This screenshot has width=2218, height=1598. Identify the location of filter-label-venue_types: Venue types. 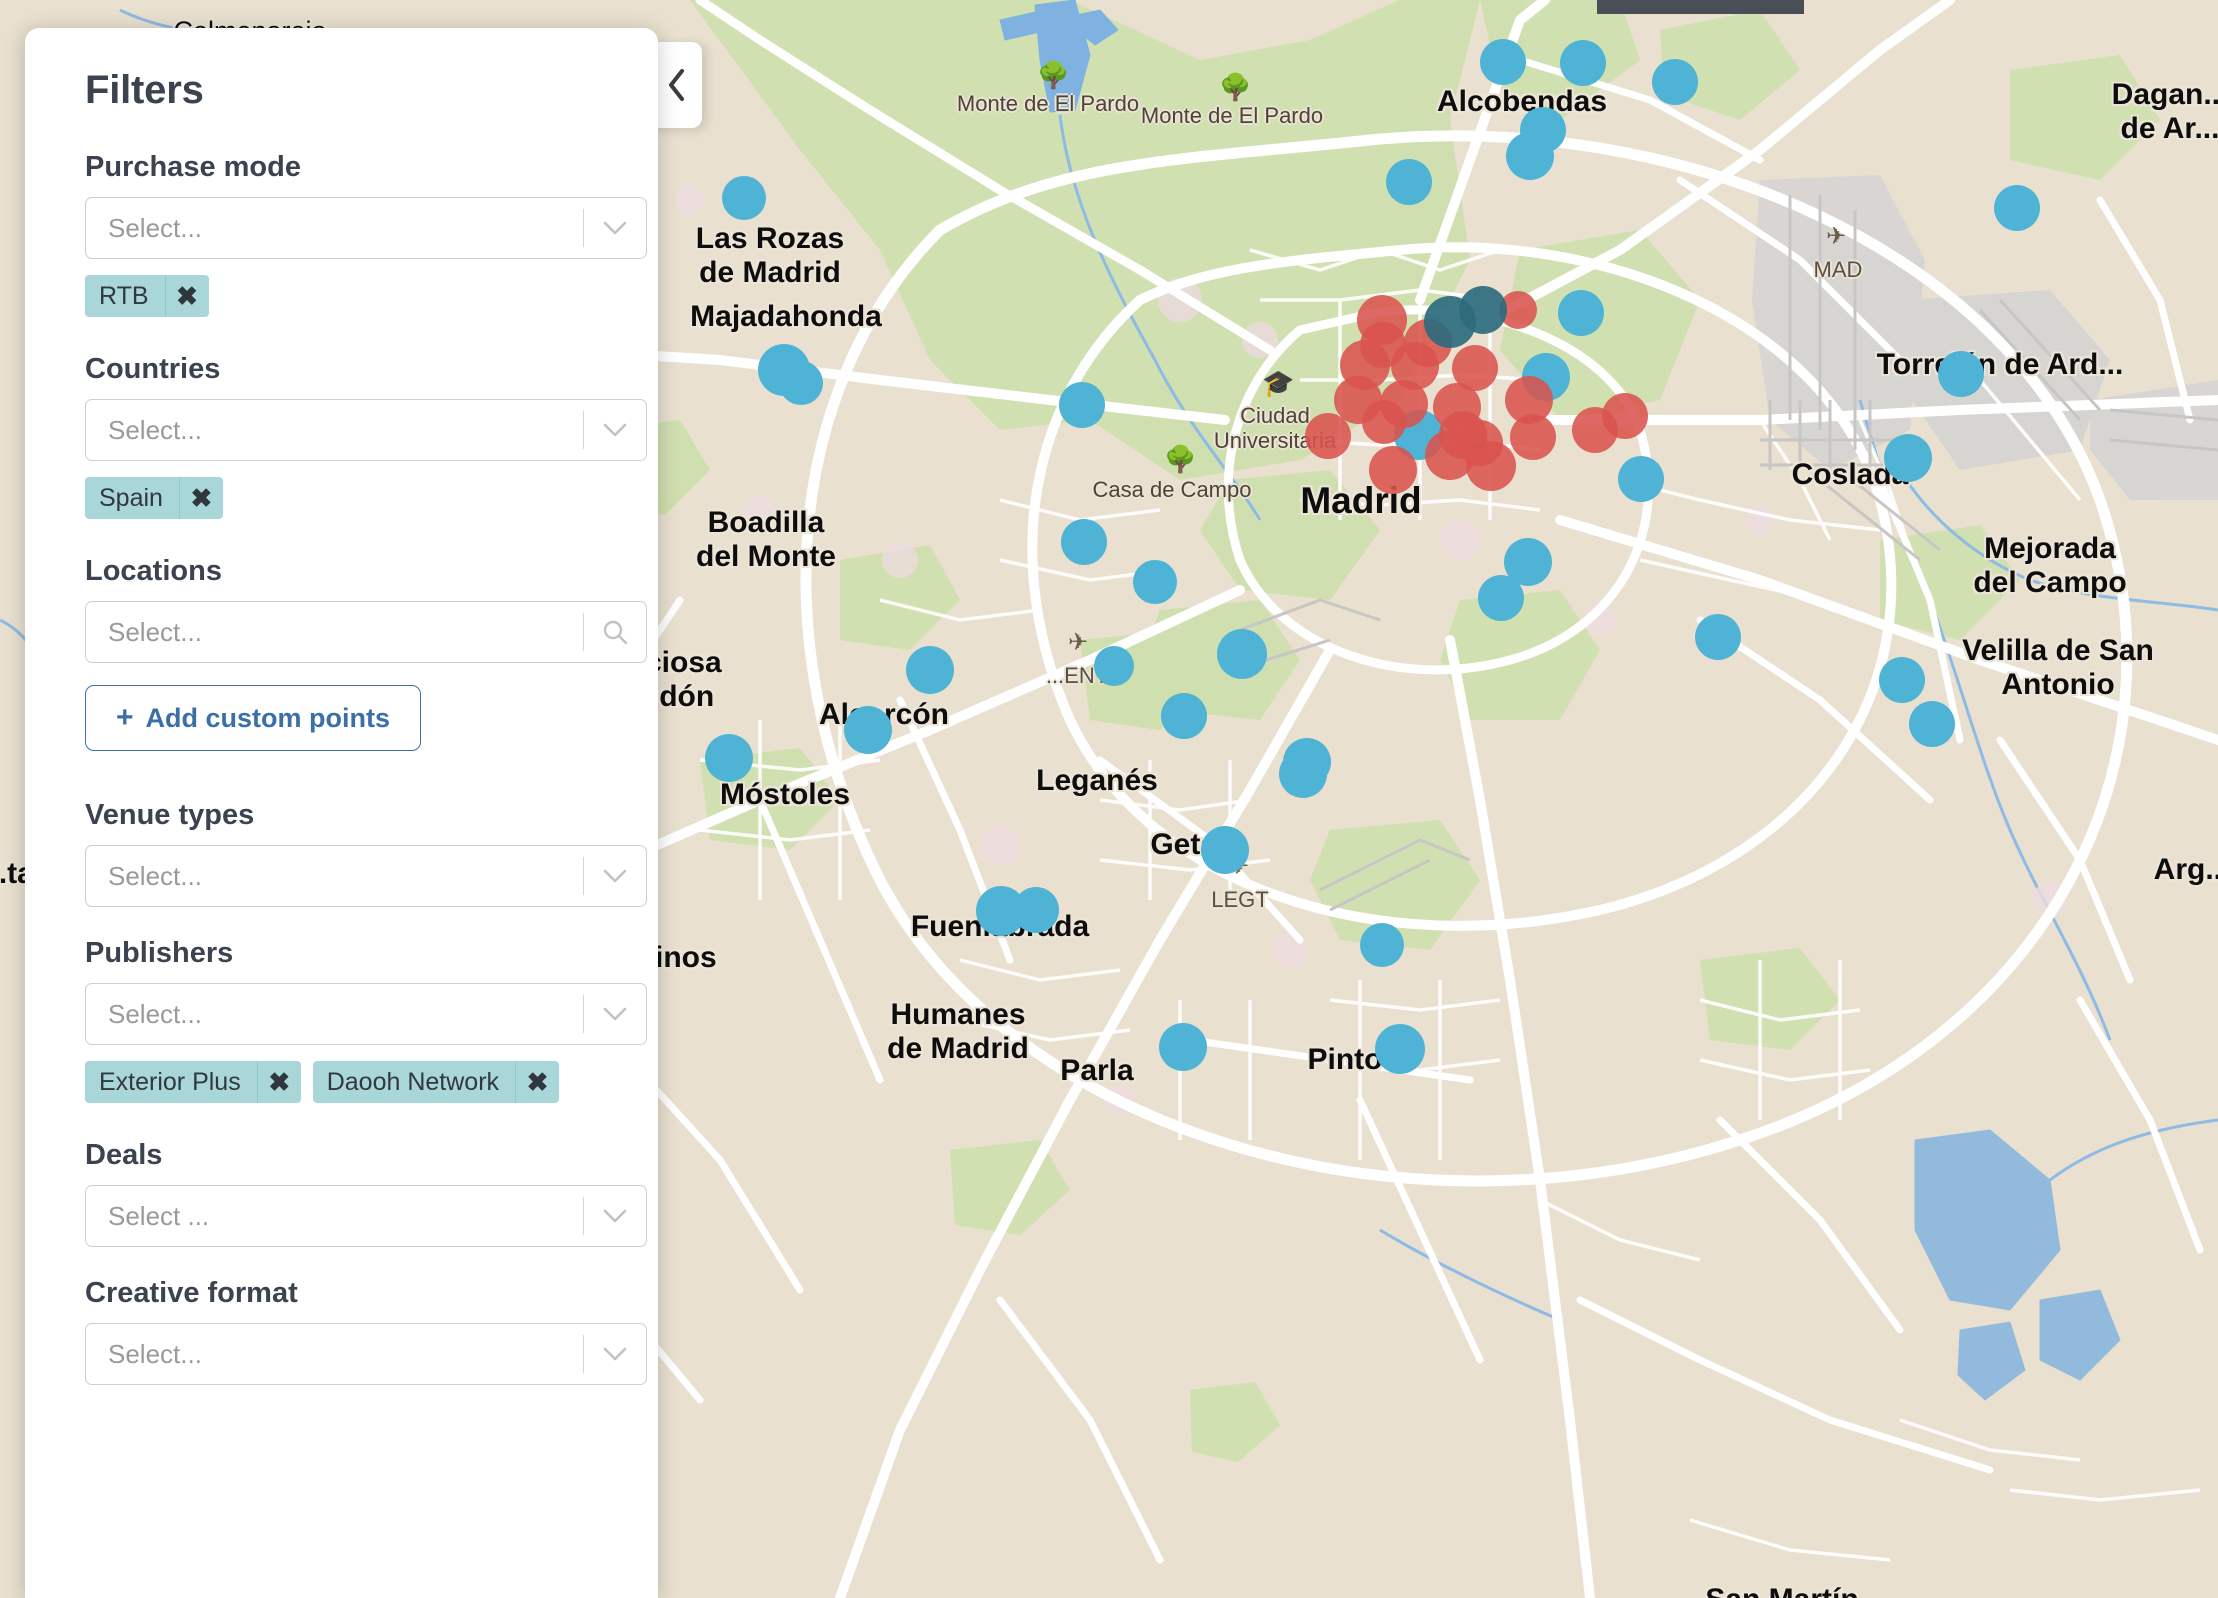
(170, 815).